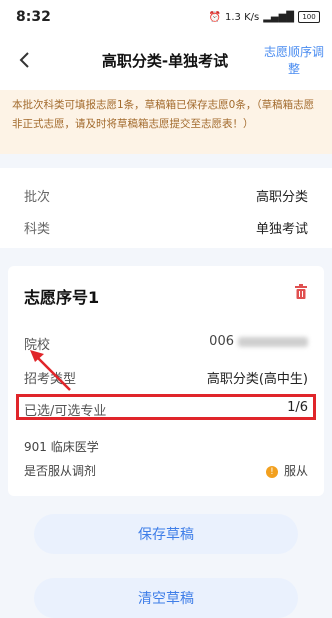  I want to click on battery-level: 100, so click(309, 17).